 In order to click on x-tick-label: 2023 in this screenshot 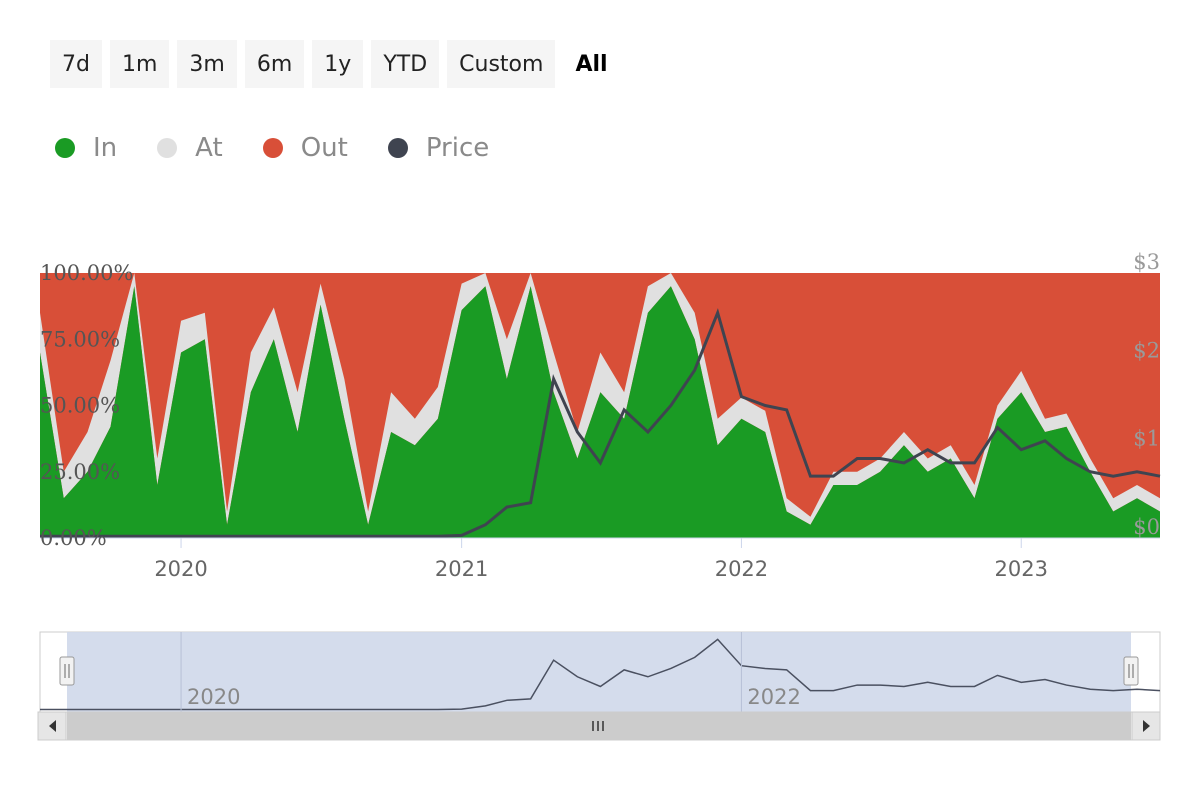, I will do `click(1021, 569)`.